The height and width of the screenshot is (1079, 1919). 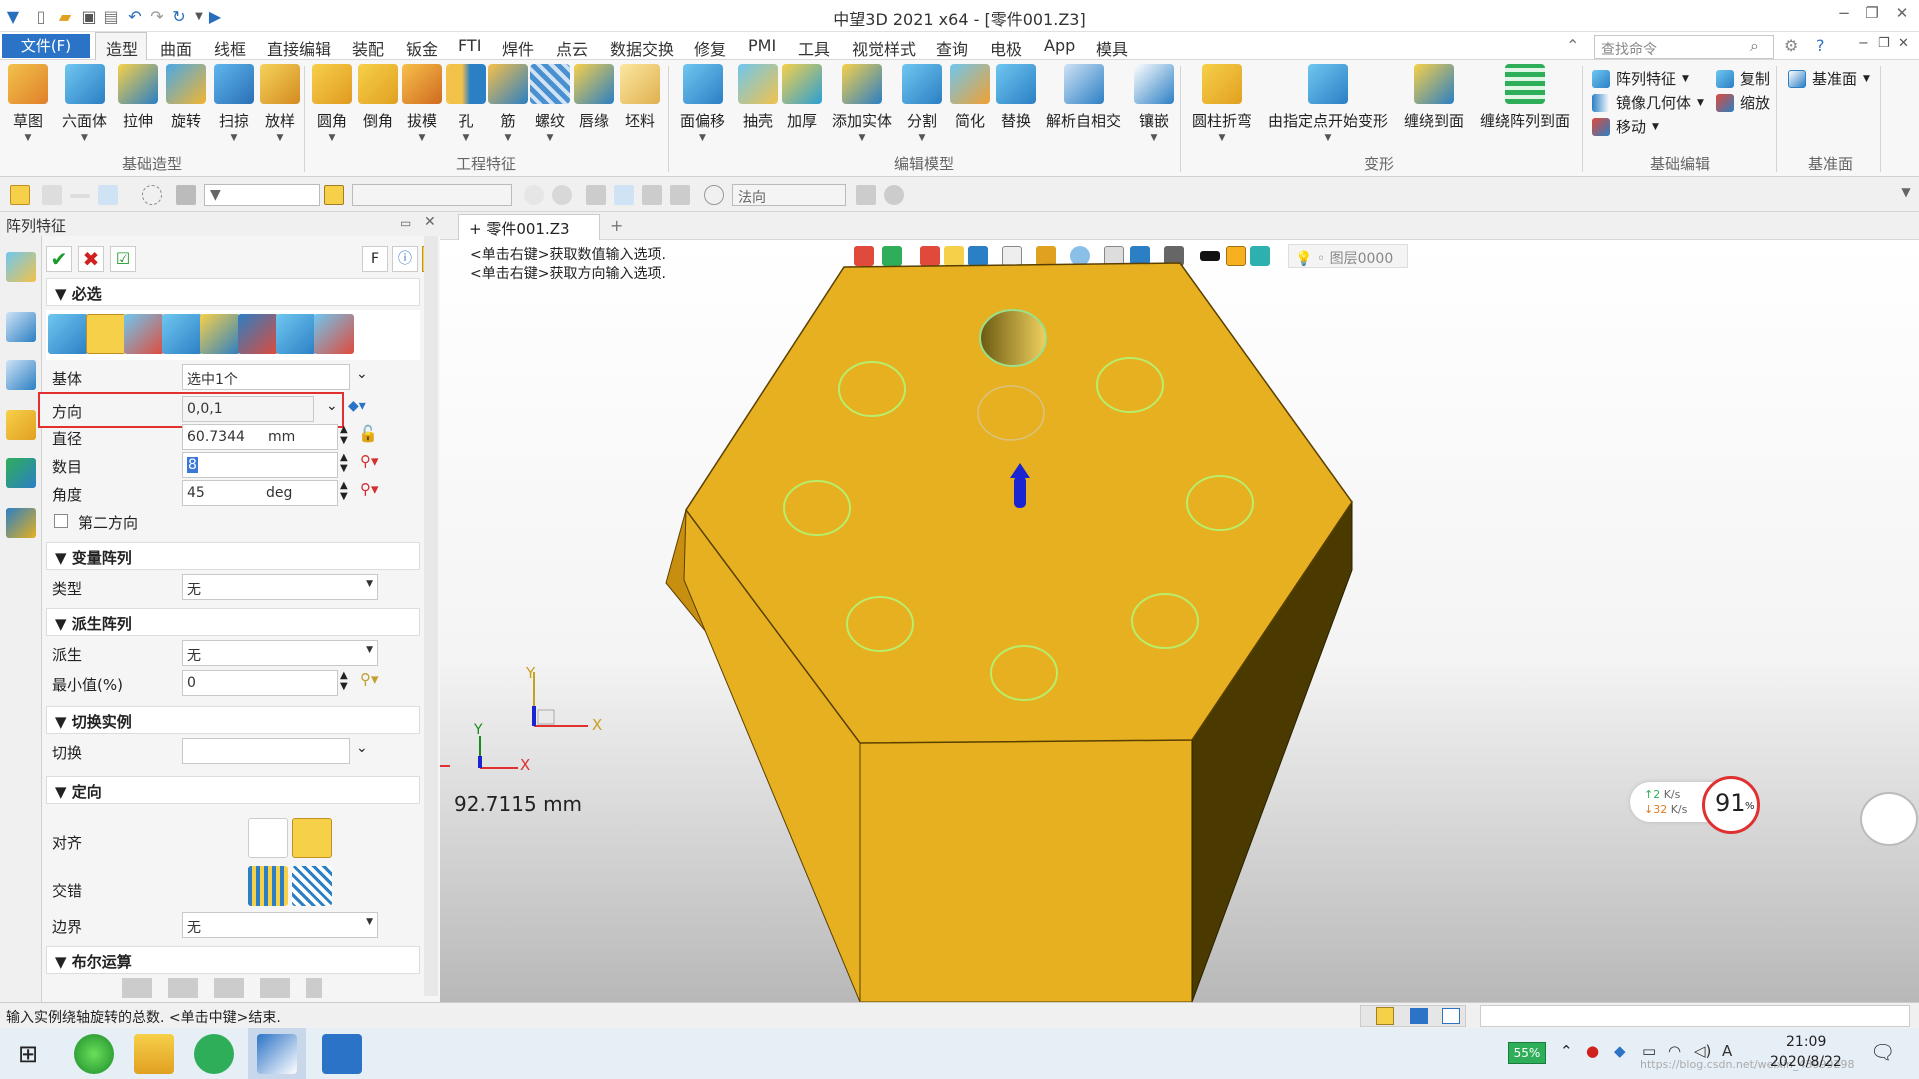 What do you see at coordinates (233, 960) in the screenshot?
I see `section-boolean: ▼ 布尔运算` at bounding box center [233, 960].